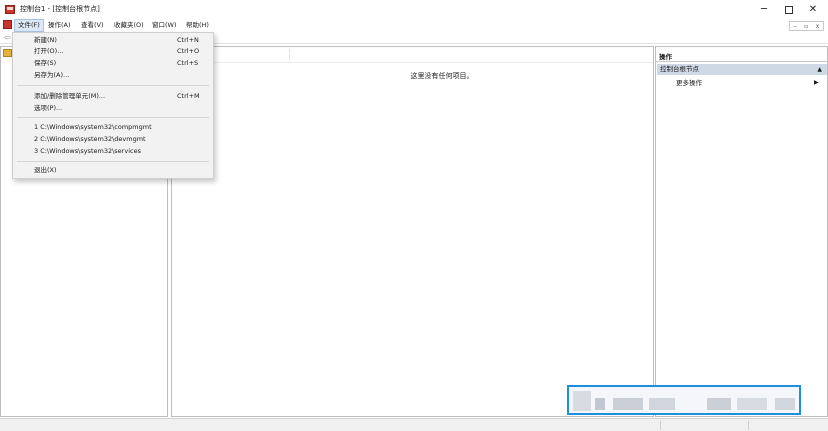 The height and width of the screenshot is (431, 828). I want to click on empty-message: 这里没有任何项目。, so click(442, 76).